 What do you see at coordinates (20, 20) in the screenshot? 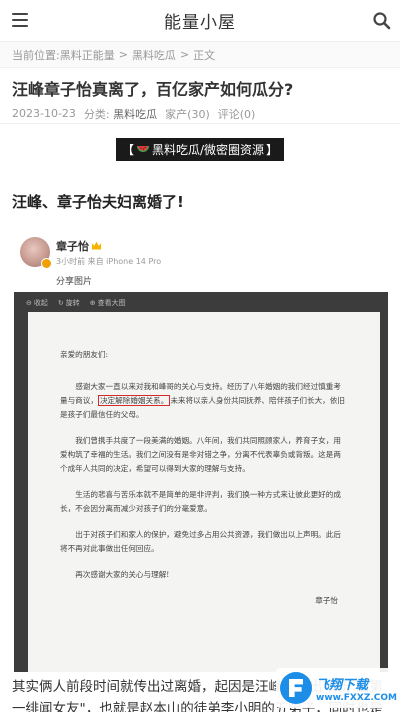
I see `menu-icon` at bounding box center [20, 20].